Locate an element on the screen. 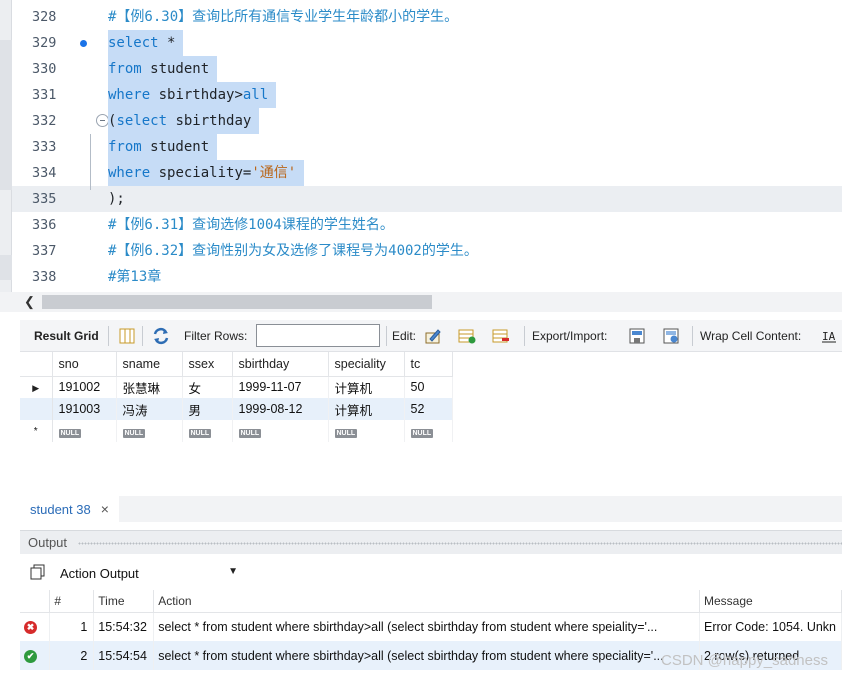 The width and height of the screenshot is (842, 682). line-number: 328 is located at coordinates (44, 17).